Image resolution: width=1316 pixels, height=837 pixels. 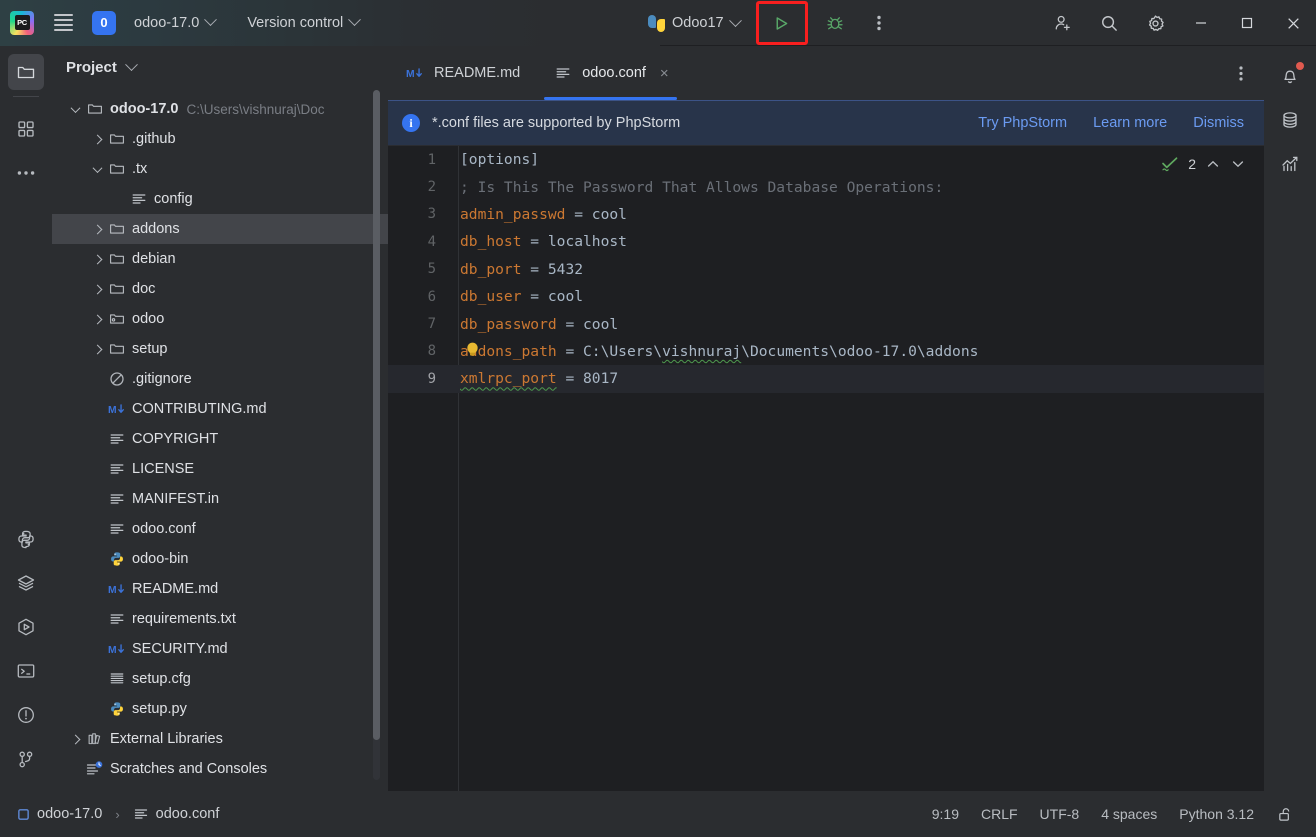 I want to click on code-line-7: 7 db_password = cool, so click(x=826, y=323).